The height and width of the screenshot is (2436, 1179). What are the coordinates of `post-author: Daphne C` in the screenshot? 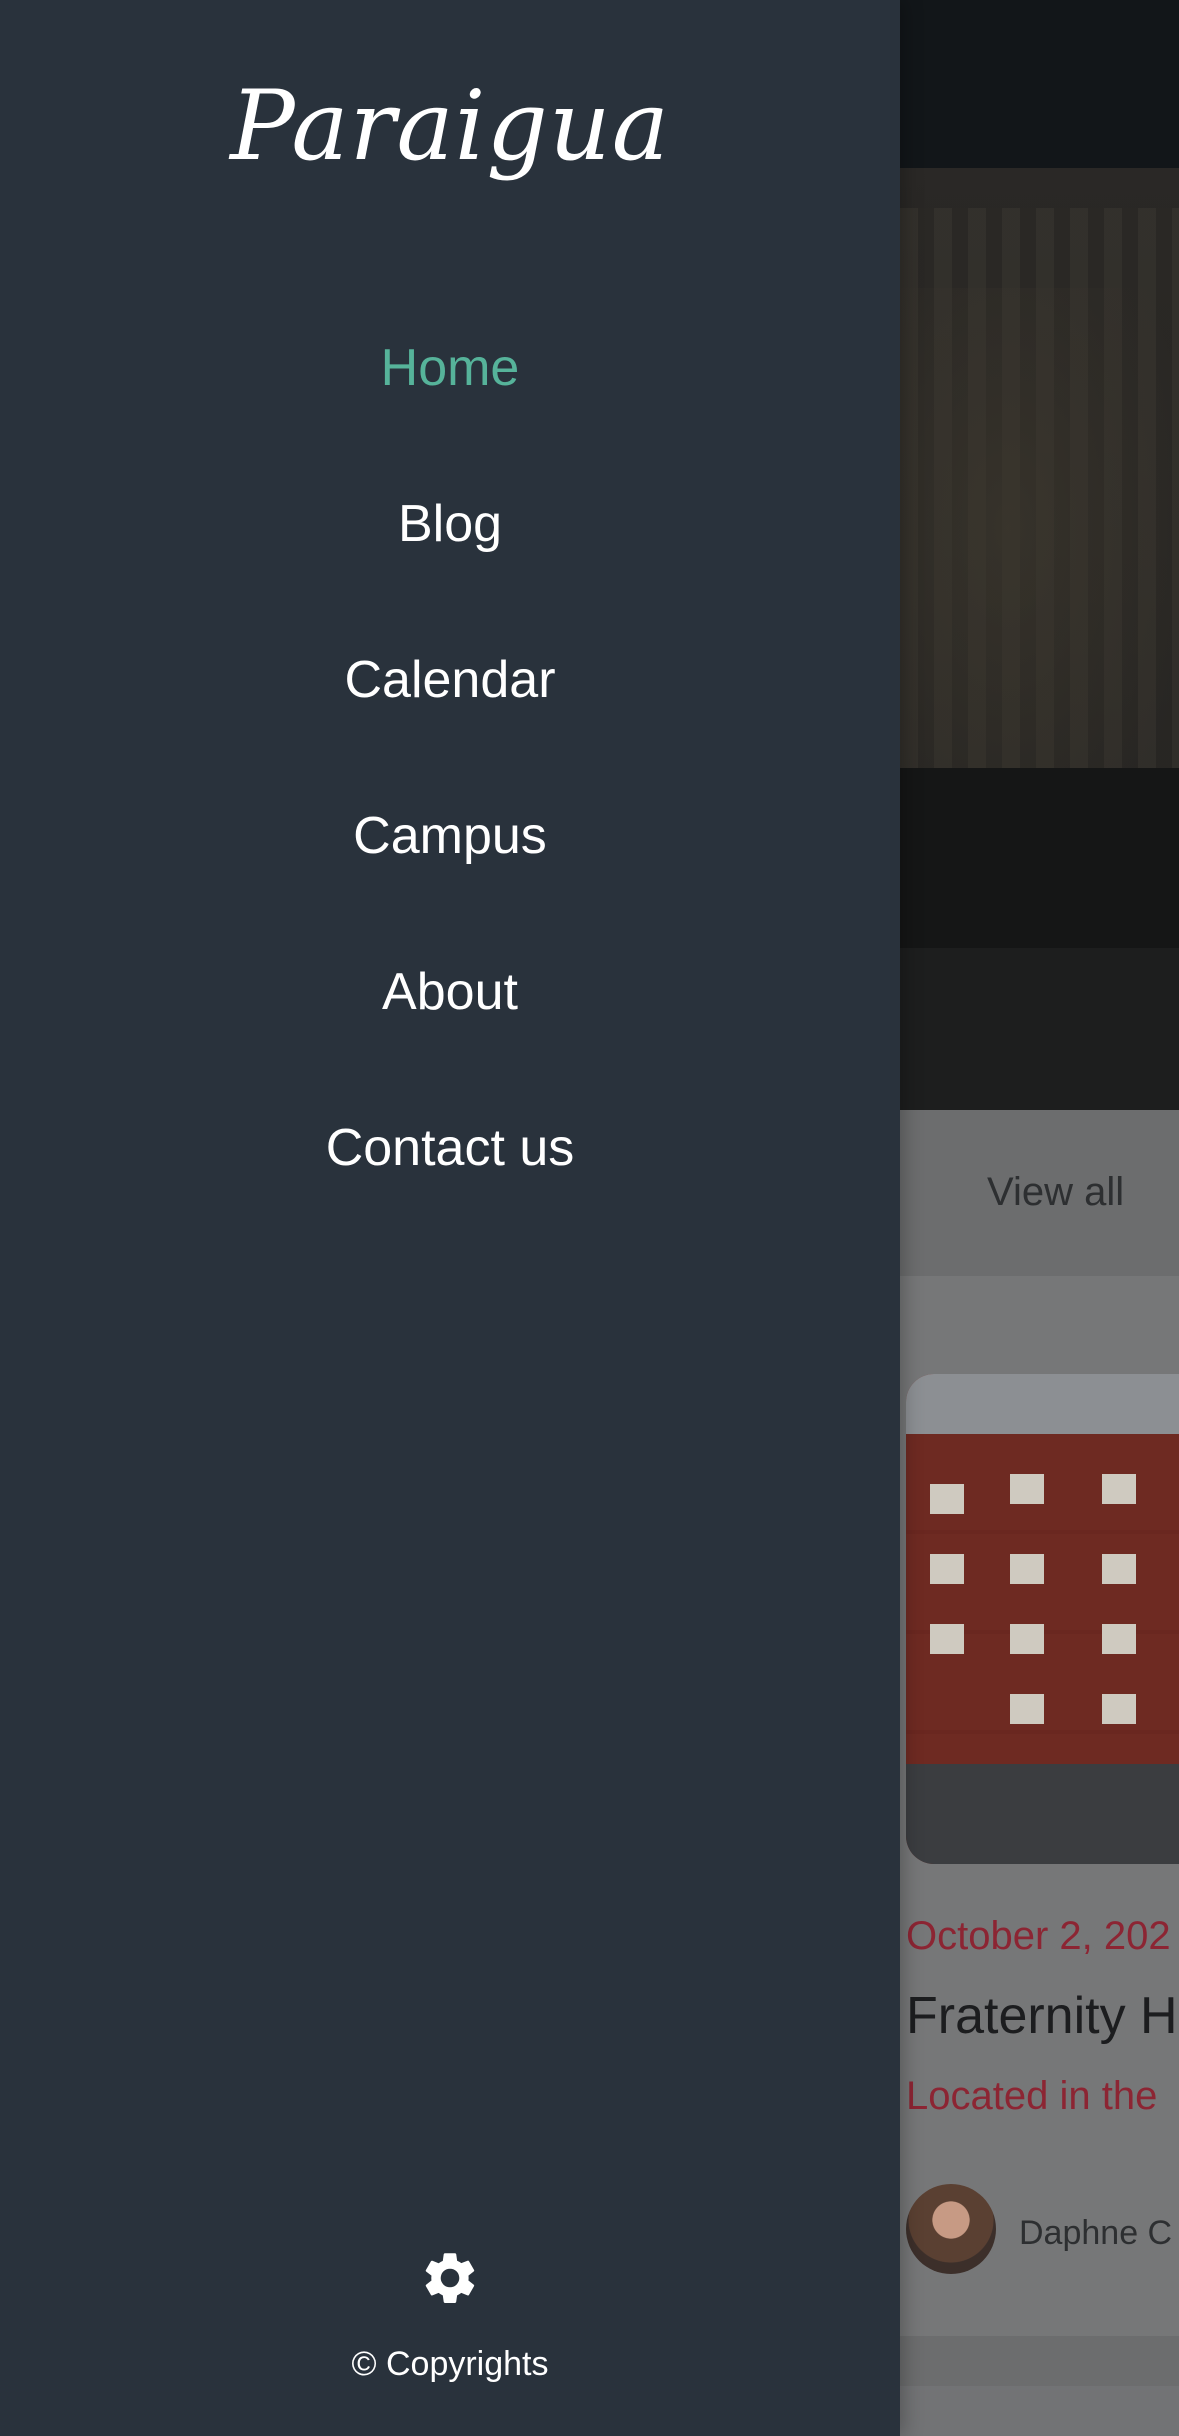 It's located at (1096, 2233).